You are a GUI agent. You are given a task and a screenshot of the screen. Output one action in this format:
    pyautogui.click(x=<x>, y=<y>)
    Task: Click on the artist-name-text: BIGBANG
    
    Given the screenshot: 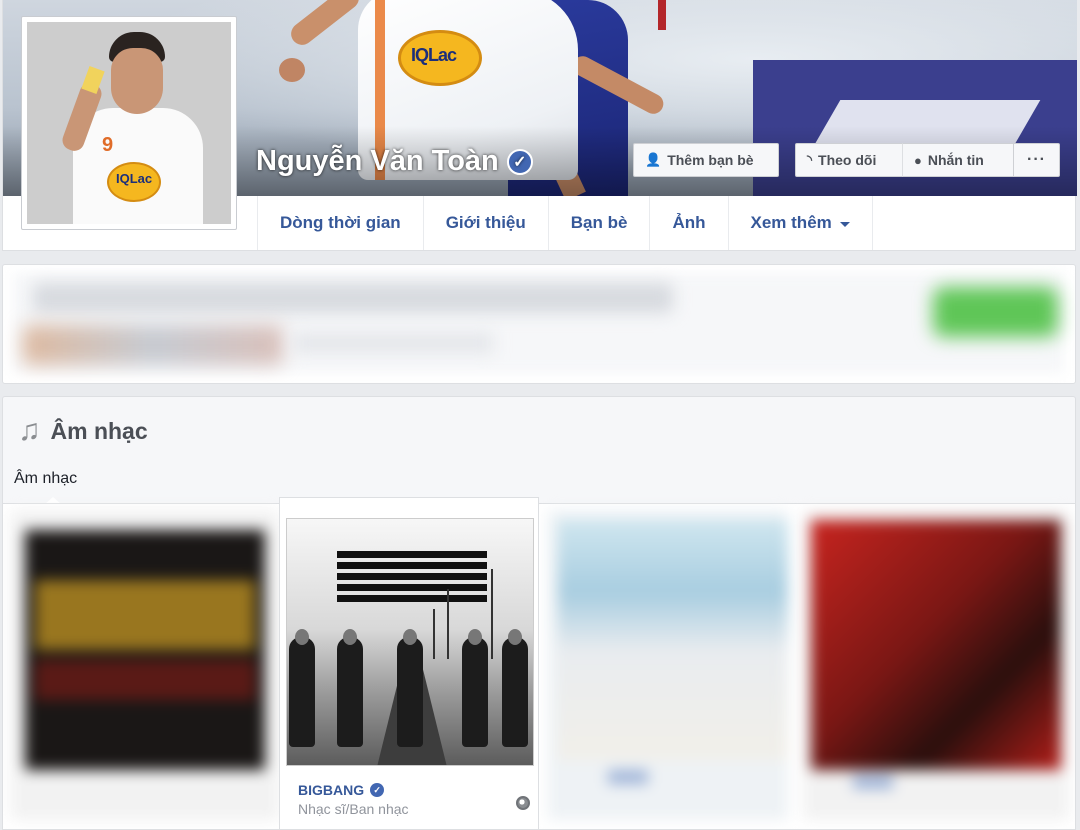 What is the action you would take?
    pyautogui.click(x=331, y=790)
    